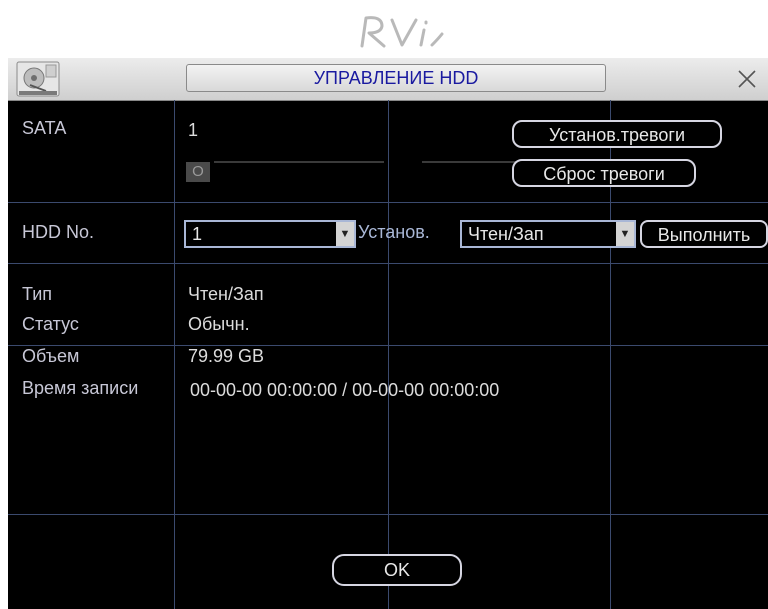 This screenshot has width=768, height=609. Describe the element at coordinates (548, 234) in the screenshot. I see `set-mode-select: Чтен/Зап ▼` at that location.